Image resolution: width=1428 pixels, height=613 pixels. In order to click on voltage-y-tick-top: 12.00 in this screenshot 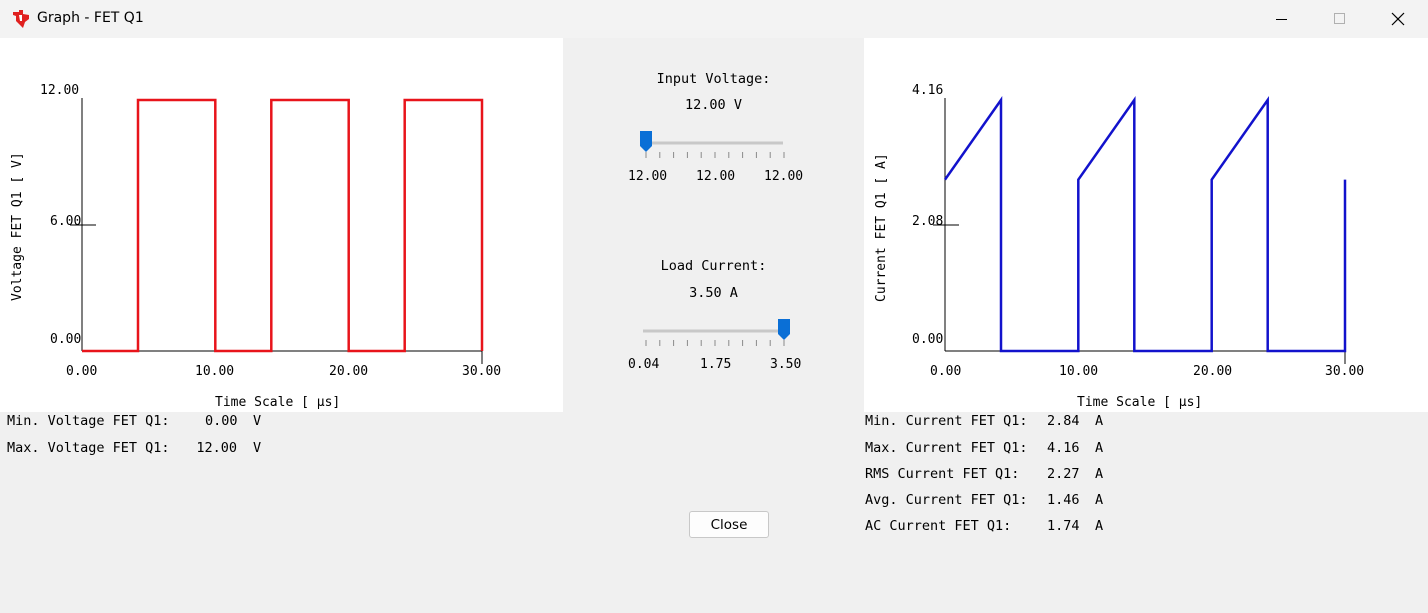, I will do `click(59, 90)`.